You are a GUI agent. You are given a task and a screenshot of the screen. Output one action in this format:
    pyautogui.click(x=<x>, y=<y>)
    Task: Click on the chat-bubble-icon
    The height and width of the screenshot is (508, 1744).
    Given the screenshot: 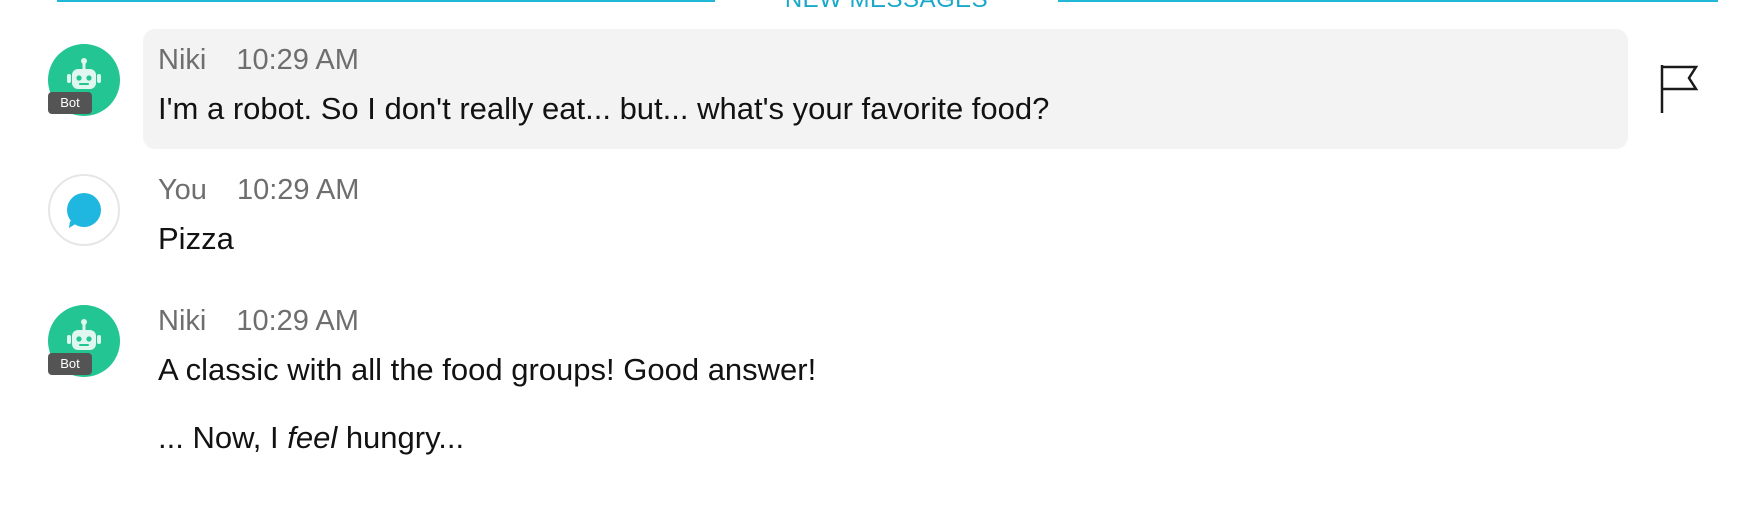 What is the action you would take?
    pyautogui.click(x=84, y=210)
    